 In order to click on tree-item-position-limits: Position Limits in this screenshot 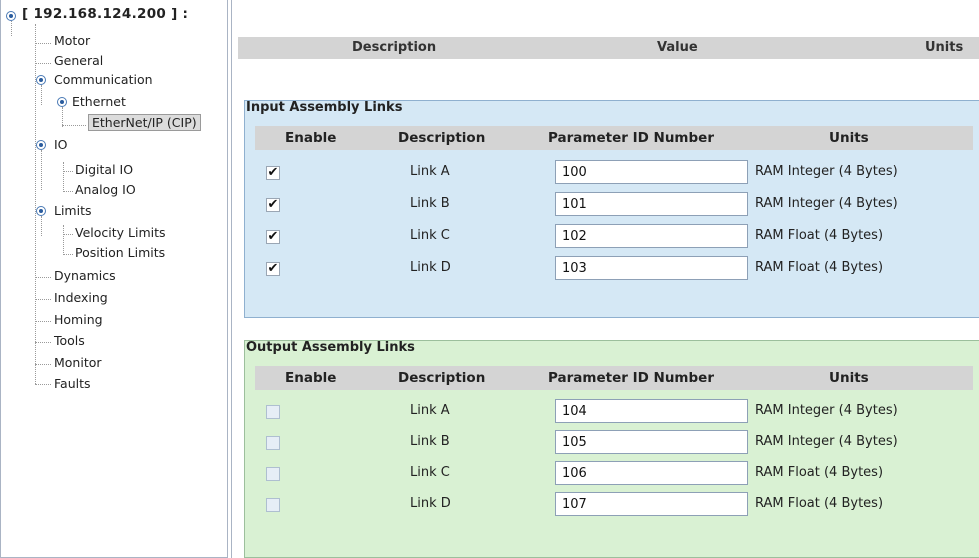, I will do `click(120, 252)`.